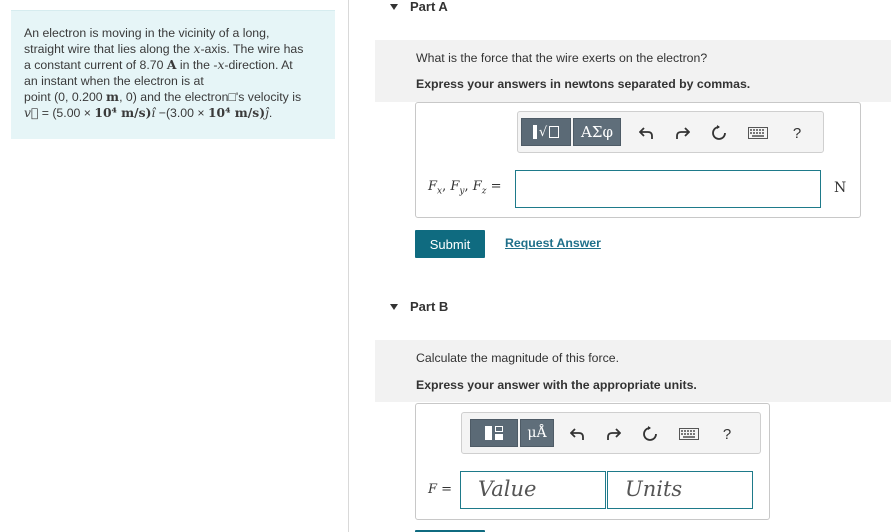  Describe the element at coordinates (633, 371) in the screenshot. I see `part-b-band` at that location.